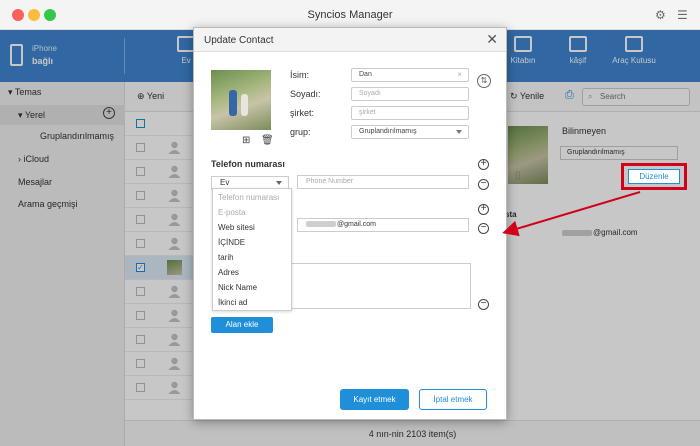 Image resolution: width=700 pixels, height=446 pixels. What do you see at coordinates (228, 272) in the screenshot?
I see `dropdown-option: Adres` at bounding box center [228, 272].